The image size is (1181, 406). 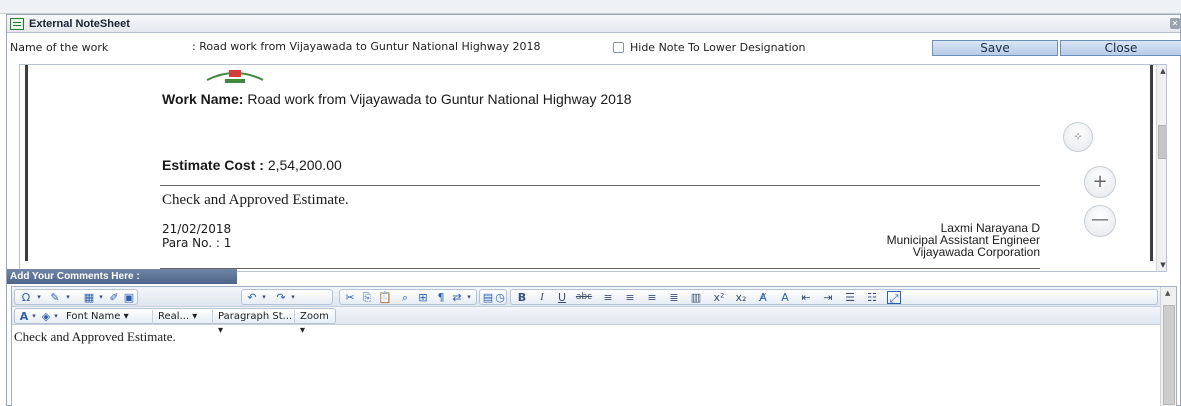 I want to click on font-size-dropdown: Real... ▾, so click(x=184, y=317).